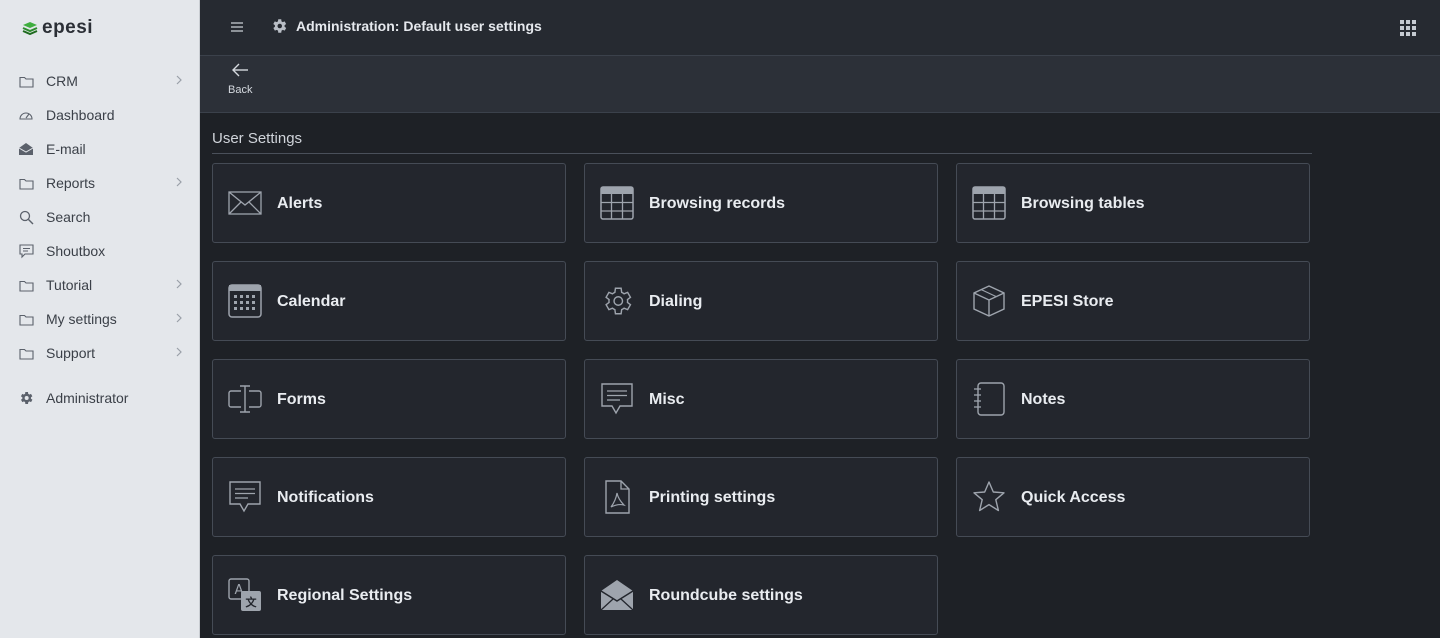 The width and height of the screenshot is (1440, 638). What do you see at coordinates (717, 203) in the screenshot?
I see `tile-label: Browsing records` at bounding box center [717, 203].